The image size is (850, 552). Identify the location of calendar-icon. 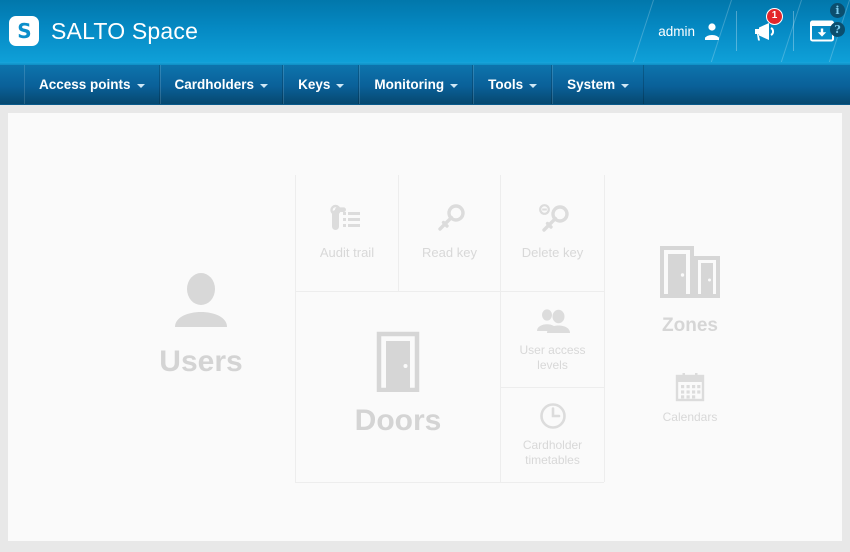
(690, 387).